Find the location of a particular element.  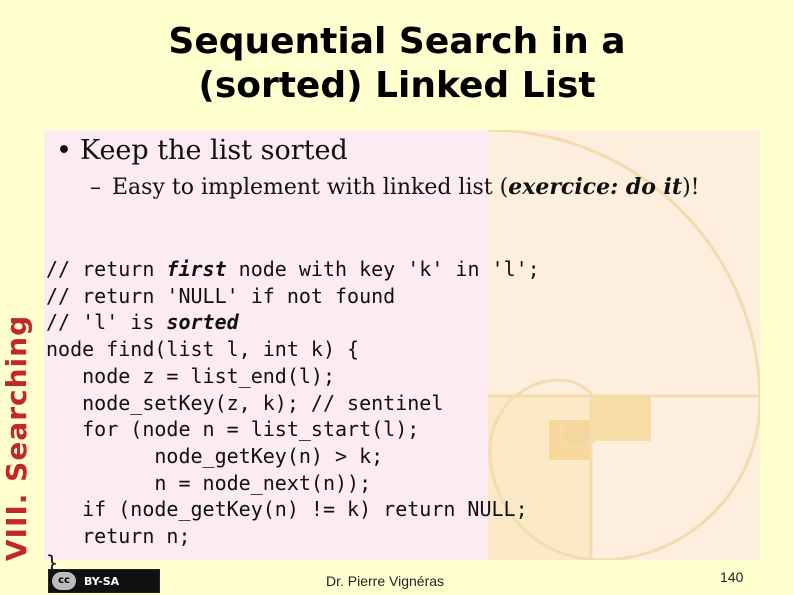

license-label: BY-SA is located at coordinates (102, 581).